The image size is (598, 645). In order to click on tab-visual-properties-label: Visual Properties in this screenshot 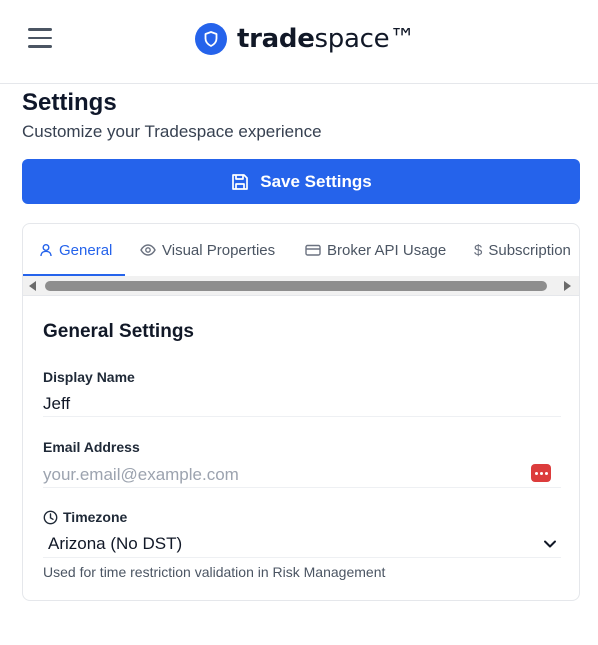, I will do `click(219, 250)`.